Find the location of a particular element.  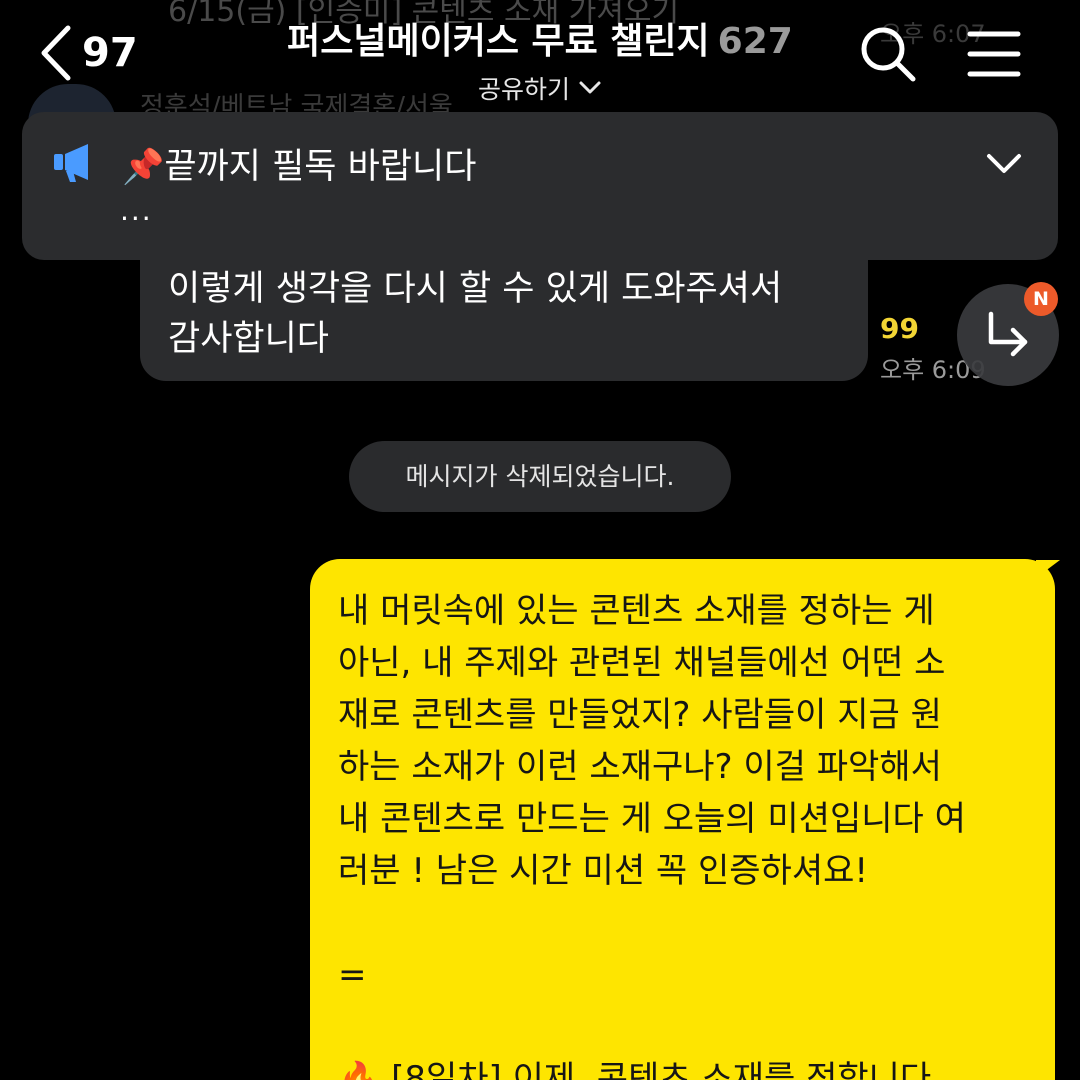

menu-button is located at coordinates (994, 54).